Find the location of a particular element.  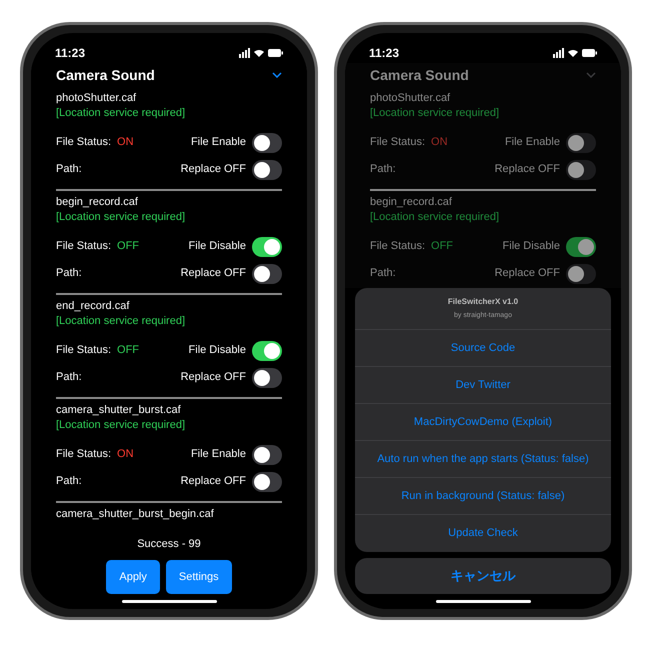

file-name: camera_shutter_burst_begin.caf is located at coordinates (135, 514).